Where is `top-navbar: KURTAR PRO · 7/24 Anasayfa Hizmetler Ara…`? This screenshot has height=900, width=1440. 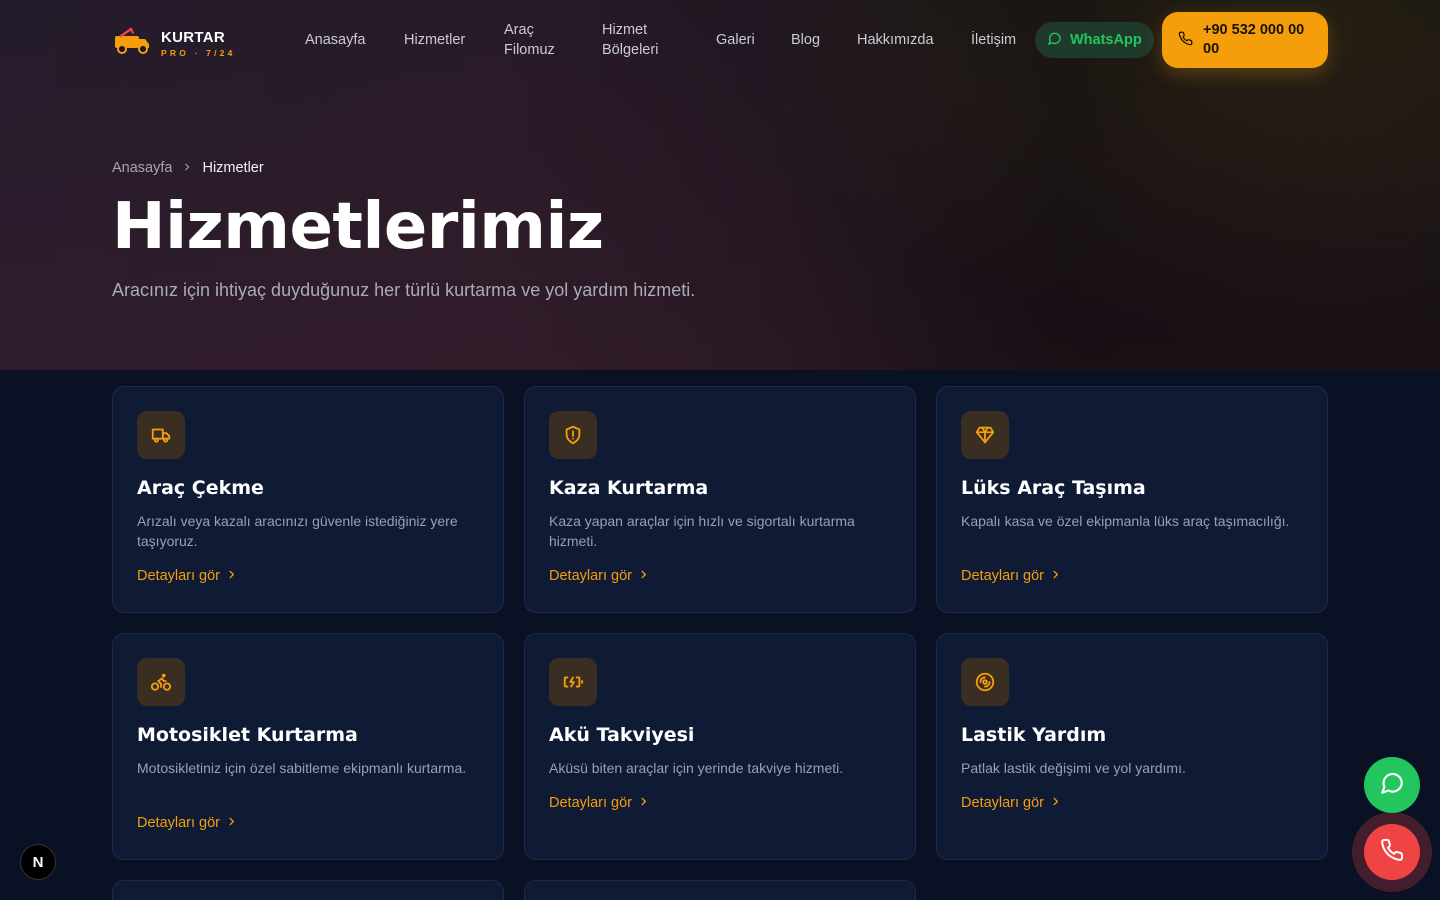
top-navbar: KURTAR PRO · 7/24 Anasayfa Hizmetler Ara… is located at coordinates (720, 40).